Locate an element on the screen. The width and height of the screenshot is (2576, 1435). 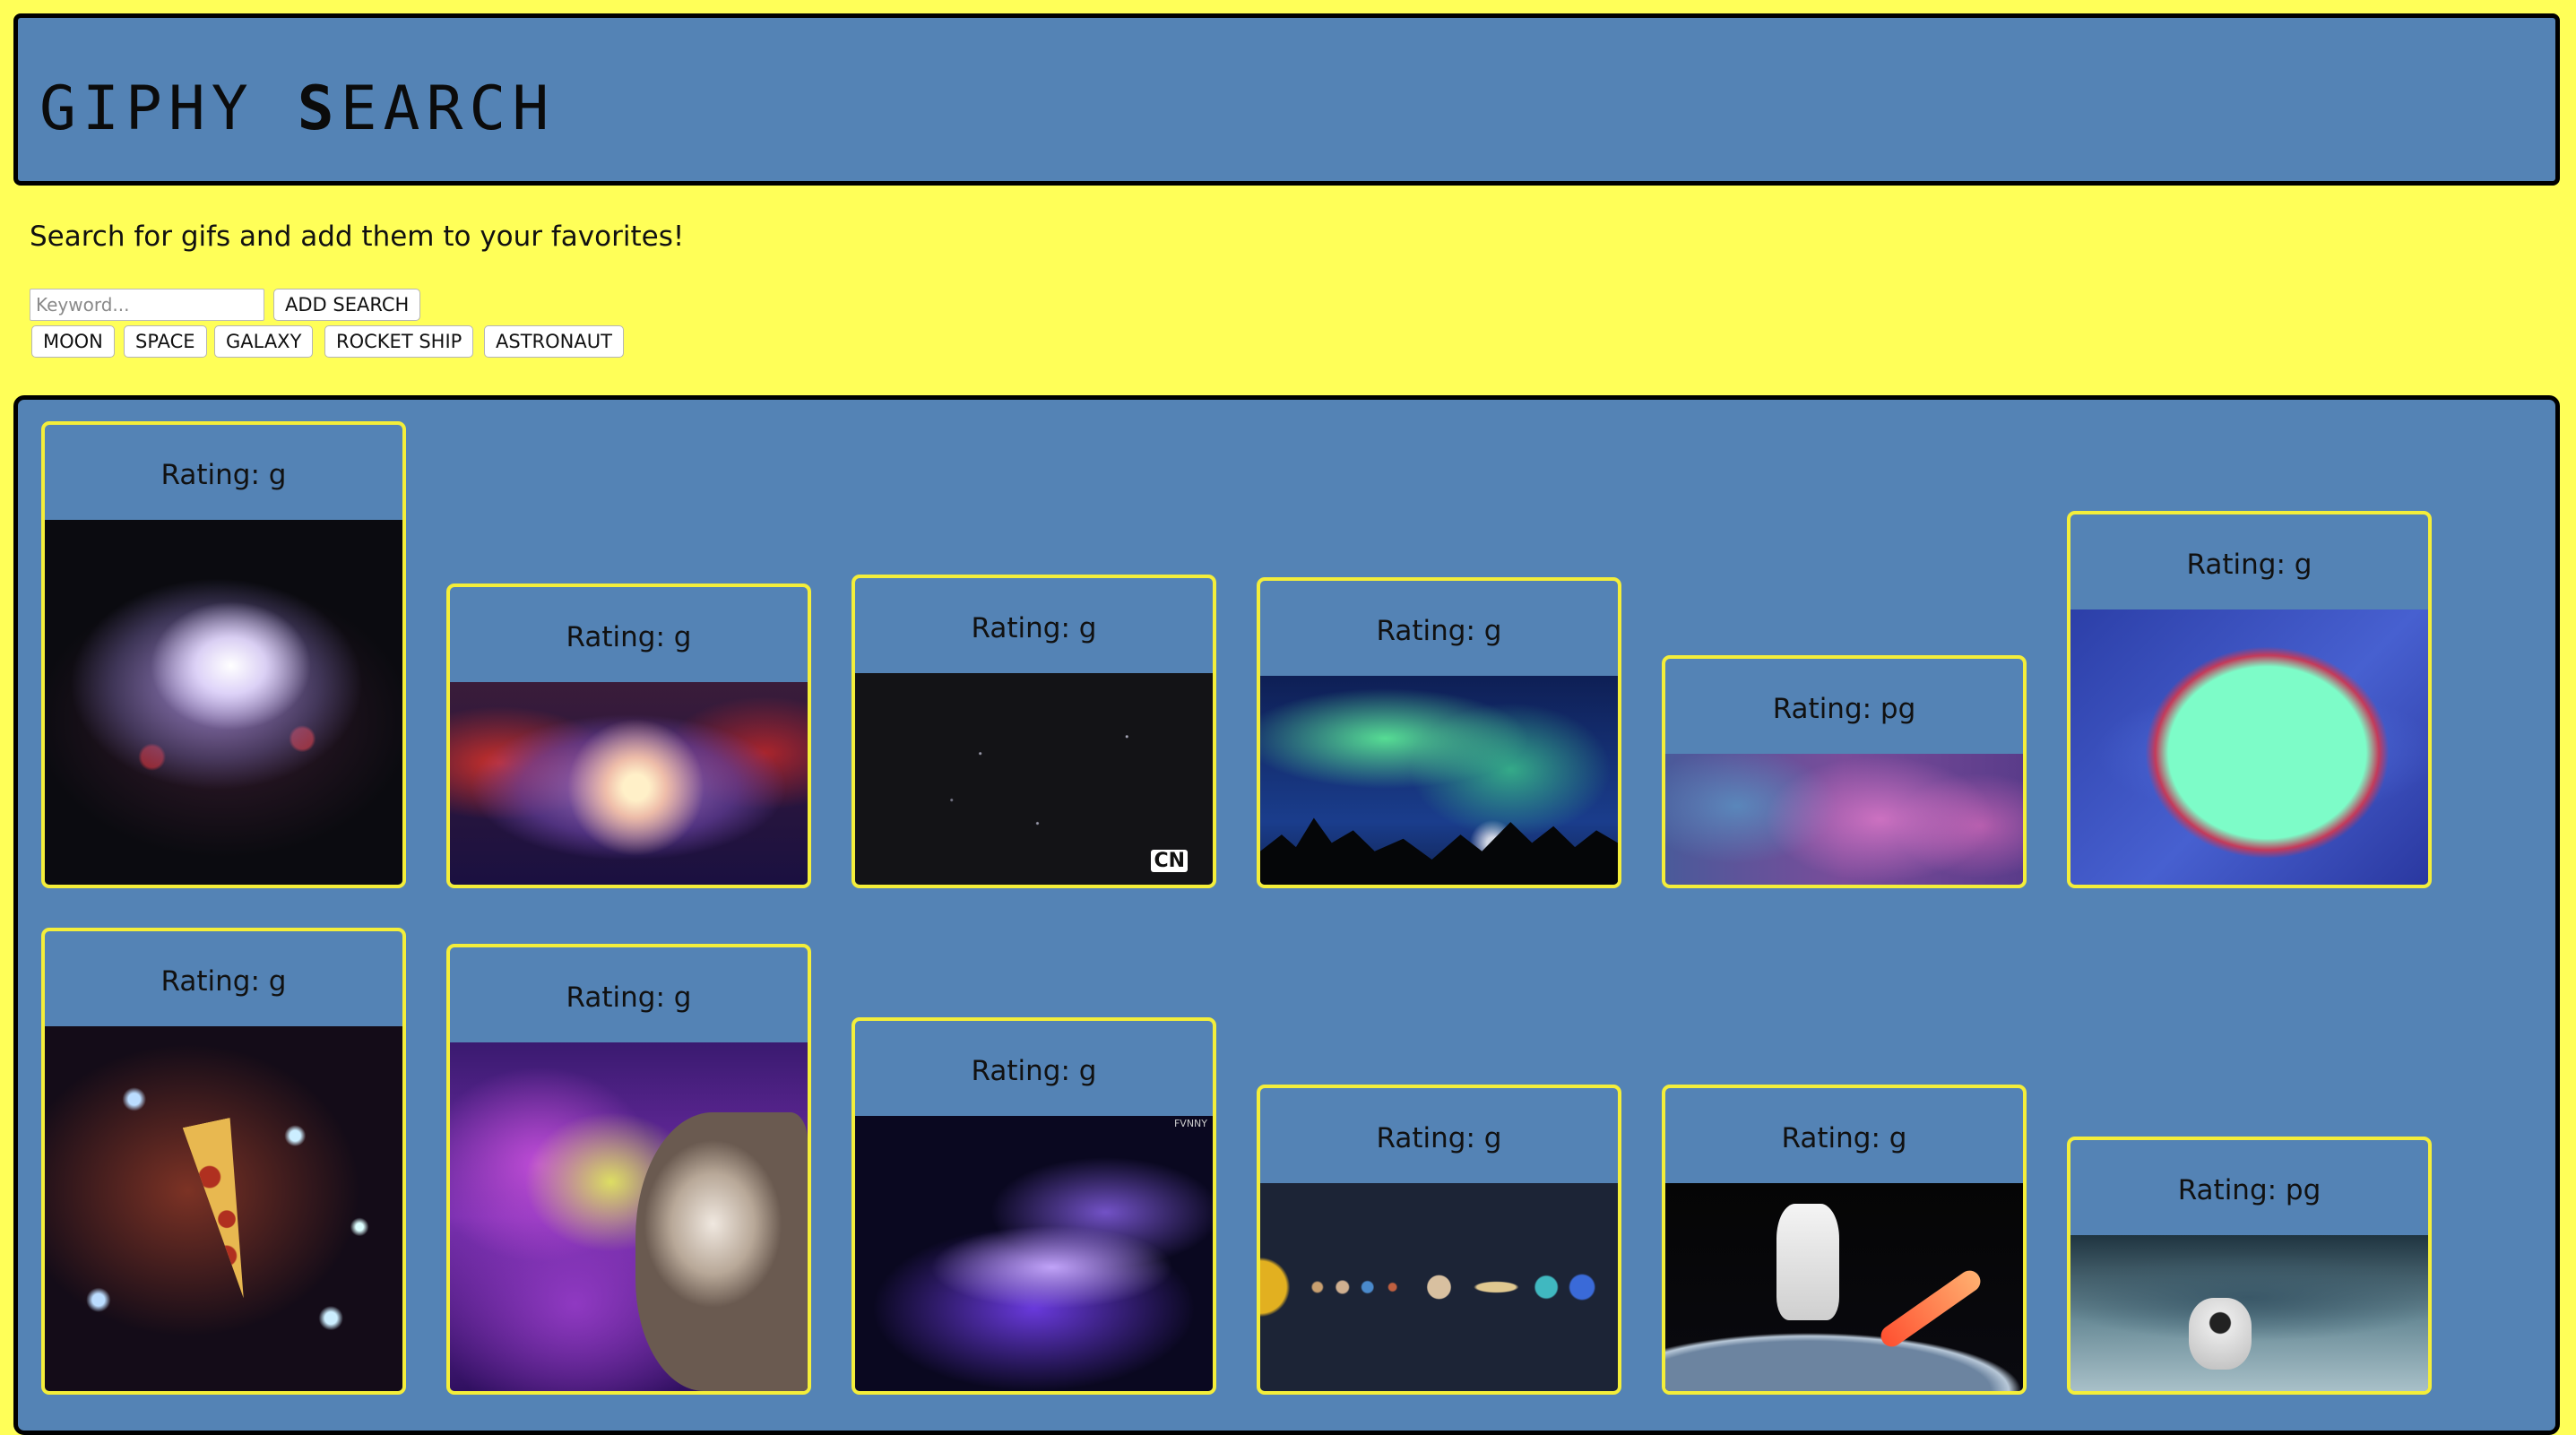
keyword-input is located at coordinates (147, 305).